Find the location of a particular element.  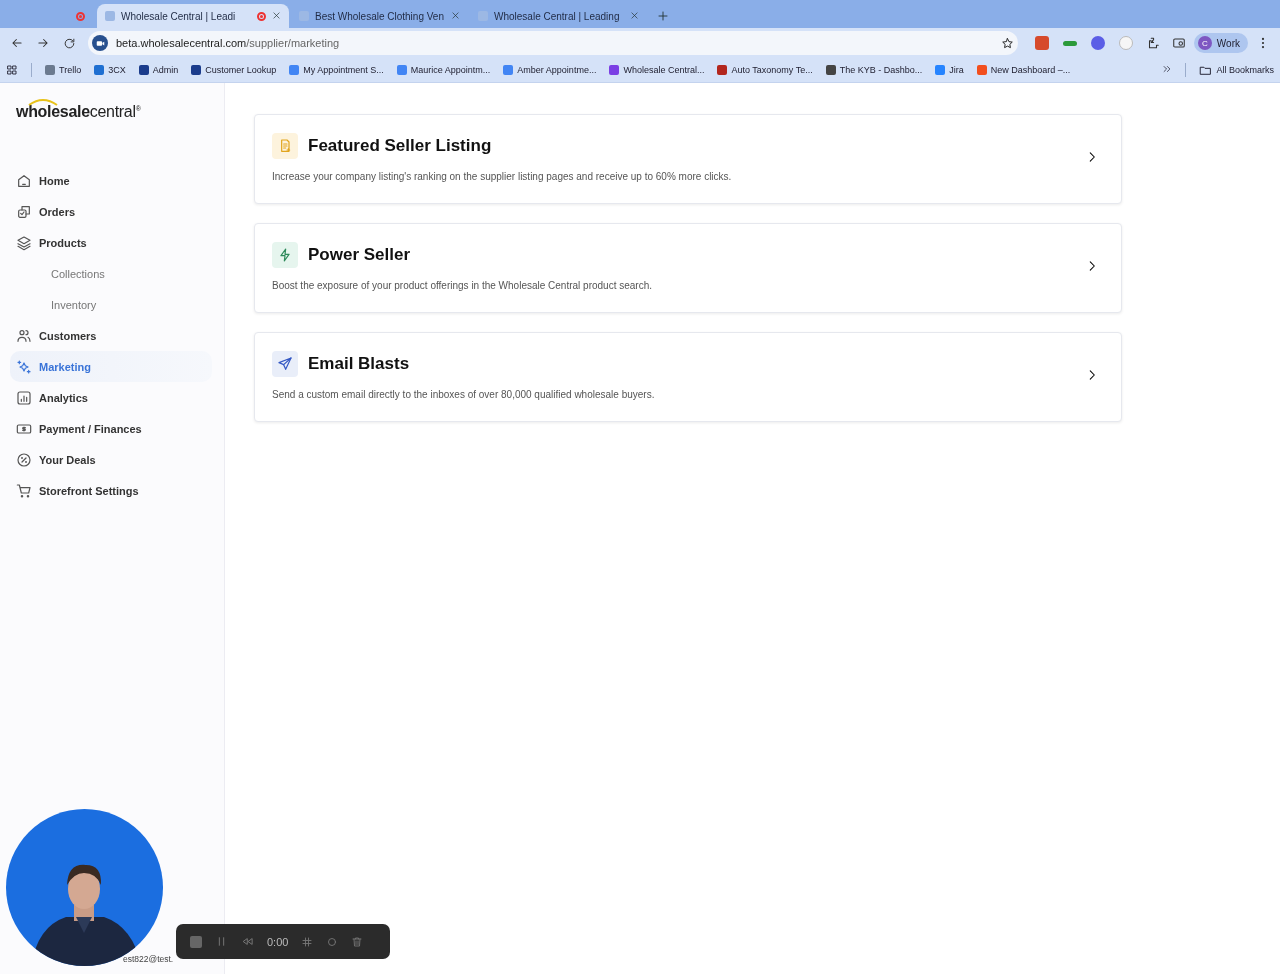

tab-title: Best Wholesale Clothing Ven is located at coordinates (380, 16).